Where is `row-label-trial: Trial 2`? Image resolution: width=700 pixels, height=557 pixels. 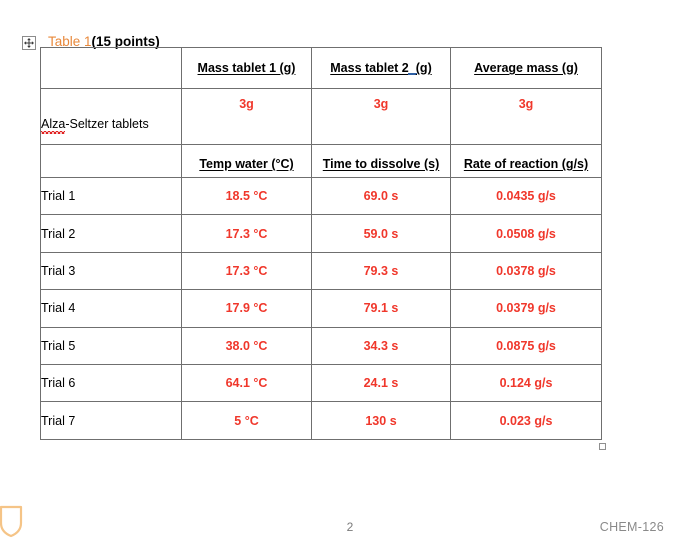 row-label-trial: Trial 2 is located at coordinates (111, 233).